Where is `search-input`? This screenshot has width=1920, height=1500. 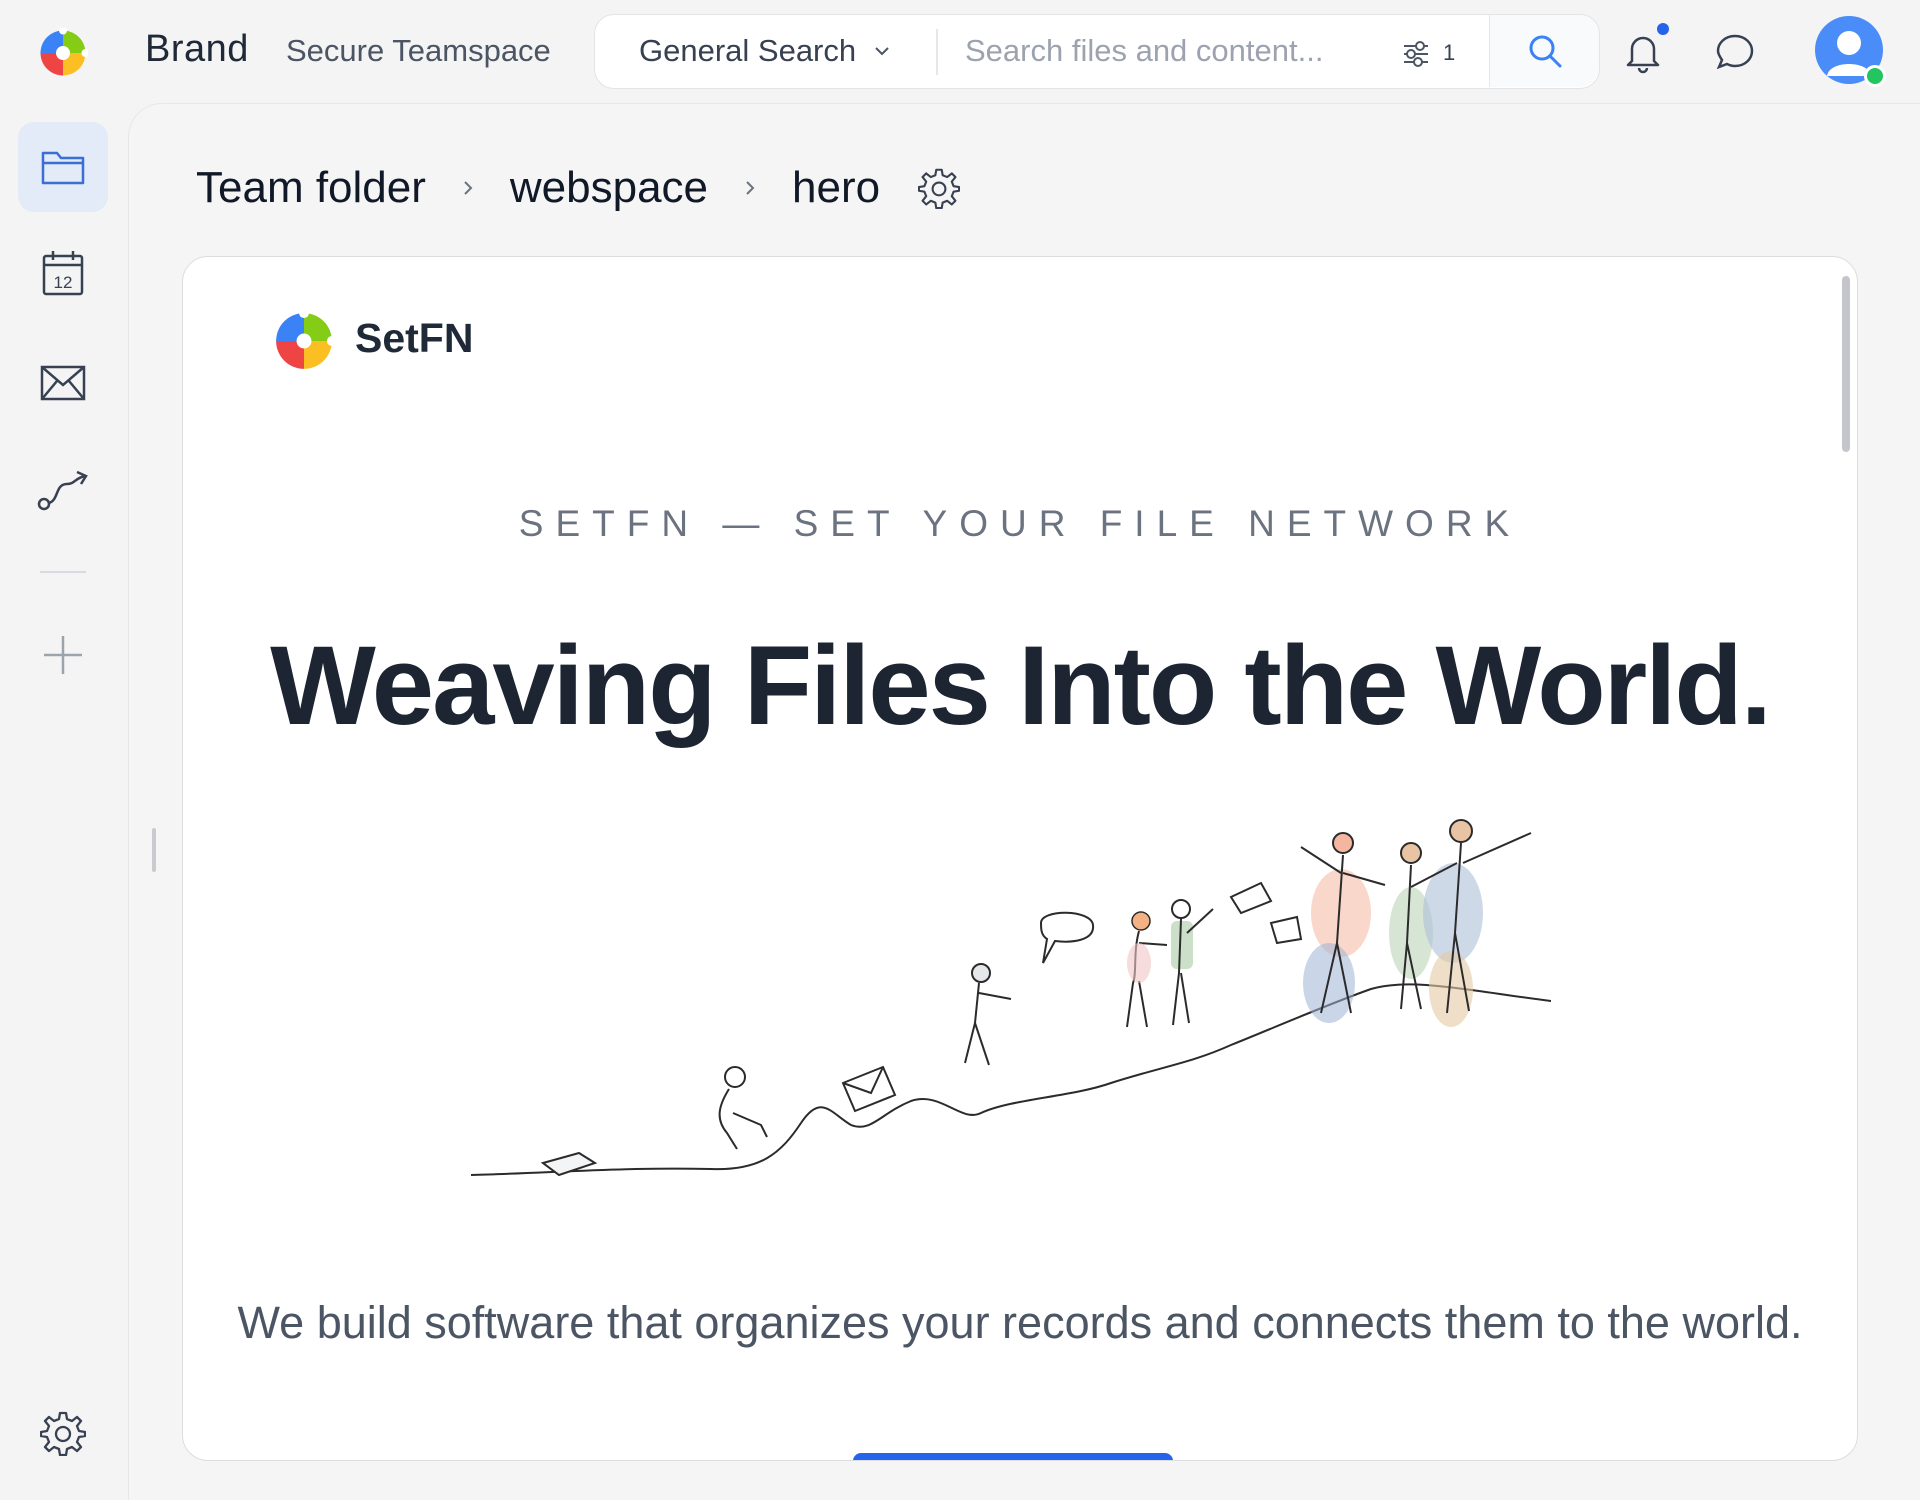
search-input is located at coordinates (1155, 51).